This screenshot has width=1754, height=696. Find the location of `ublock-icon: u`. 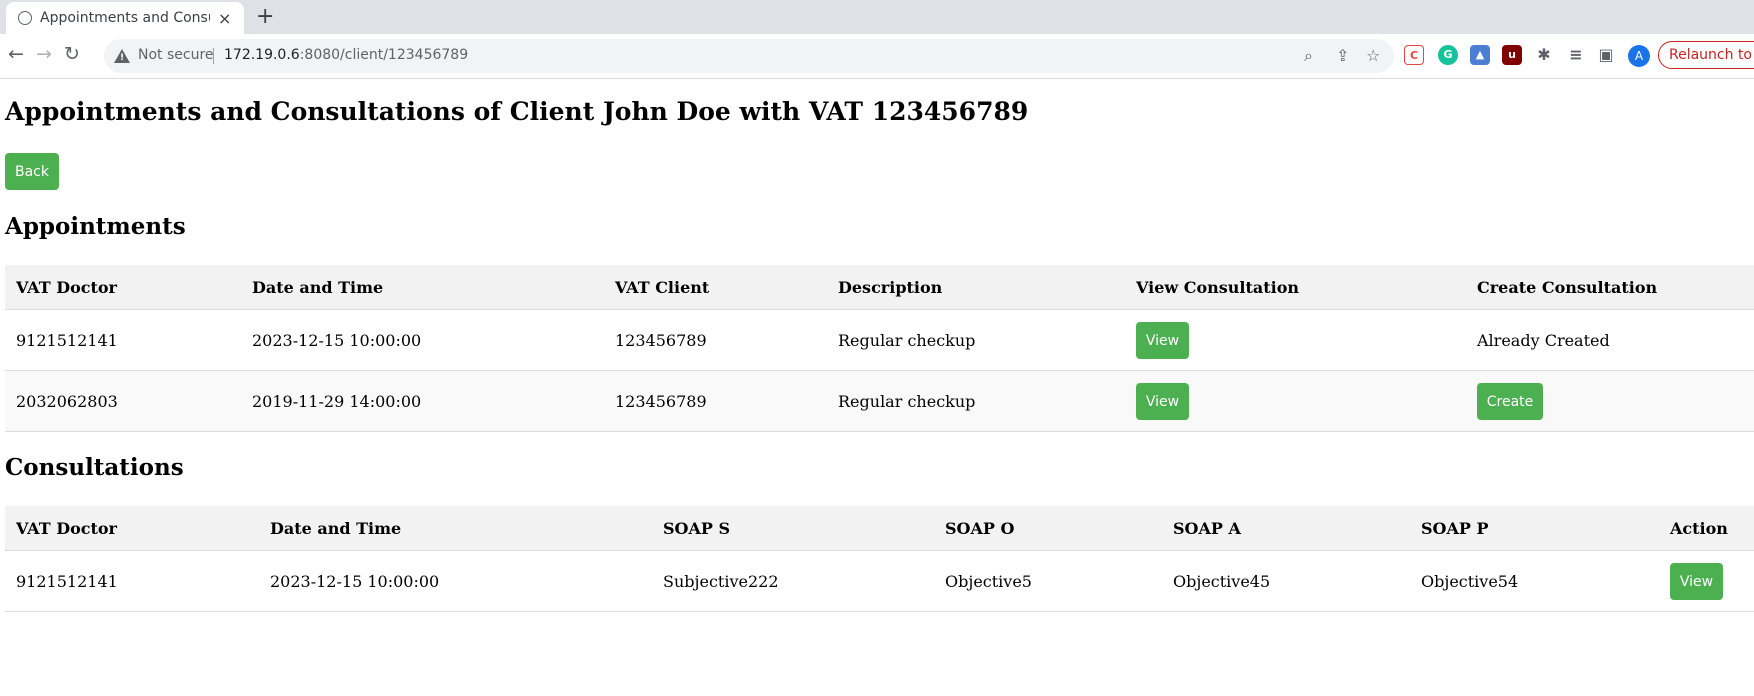

ublock-icon: u is located at coordinates (1512, 55).